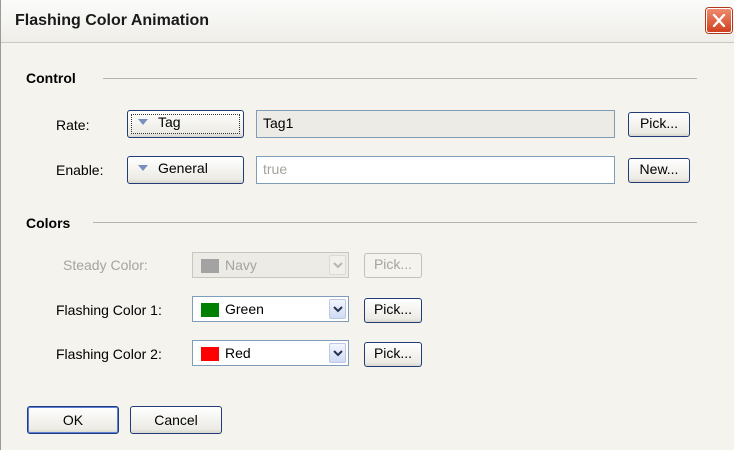  Describe the element at coordinates (241, 265) in the screenshot. I see `steady-color-value: Navy` at that location.